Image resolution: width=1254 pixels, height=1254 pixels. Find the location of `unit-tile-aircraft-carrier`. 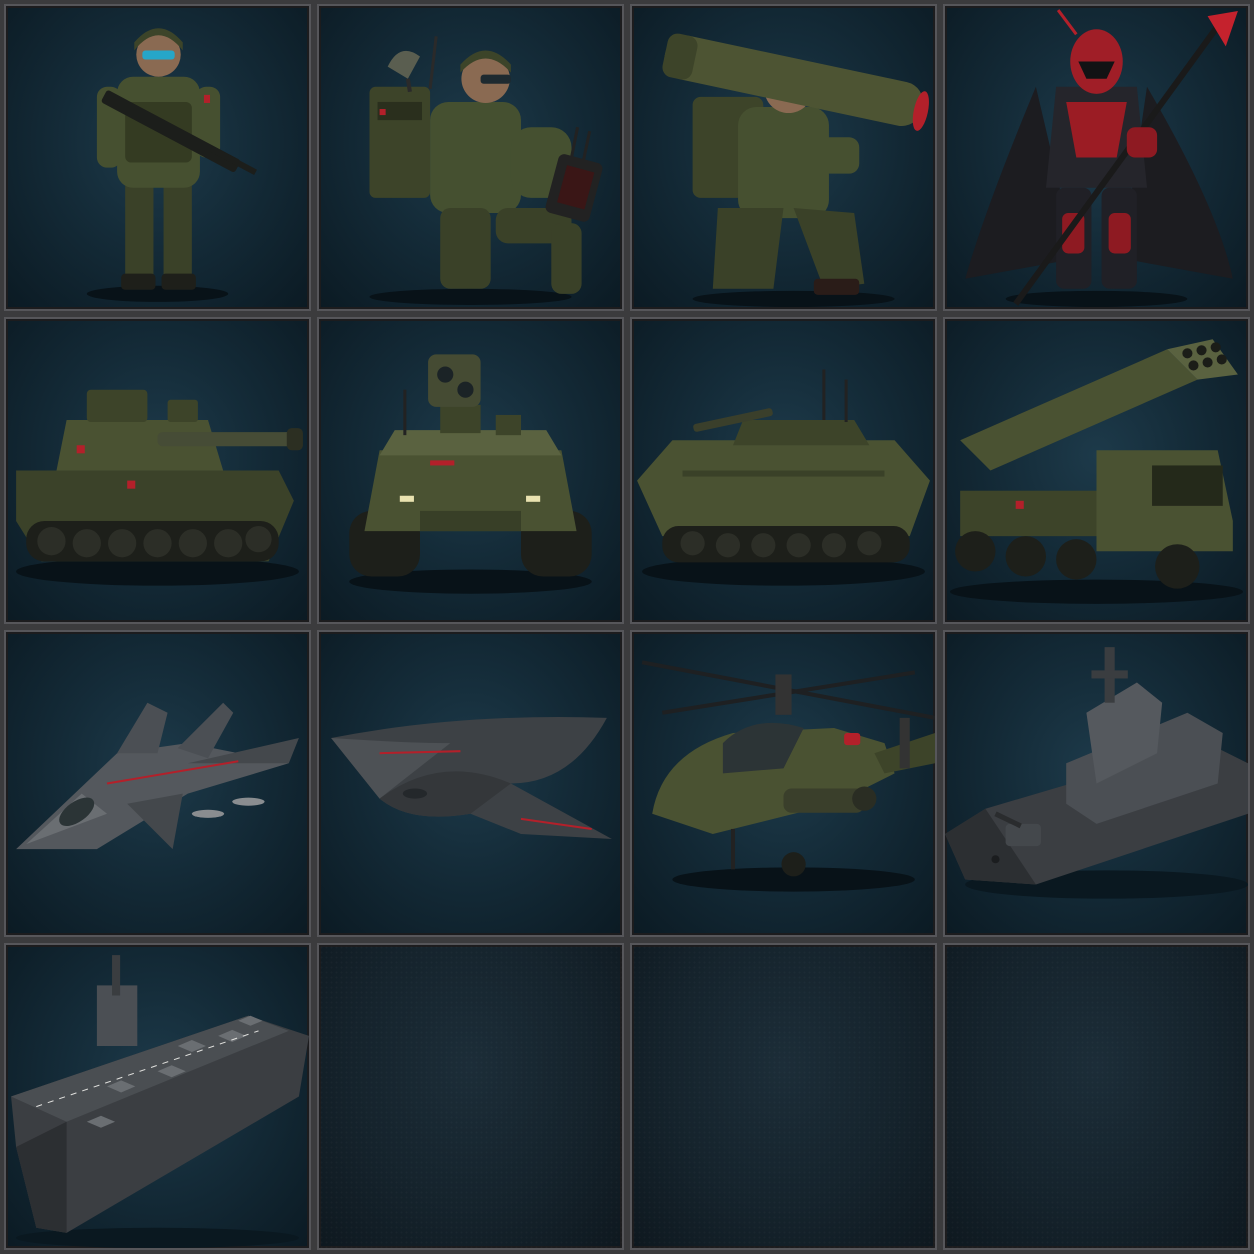

unit-tile-aircraft-carrier is located at coordinates (157, 1096).